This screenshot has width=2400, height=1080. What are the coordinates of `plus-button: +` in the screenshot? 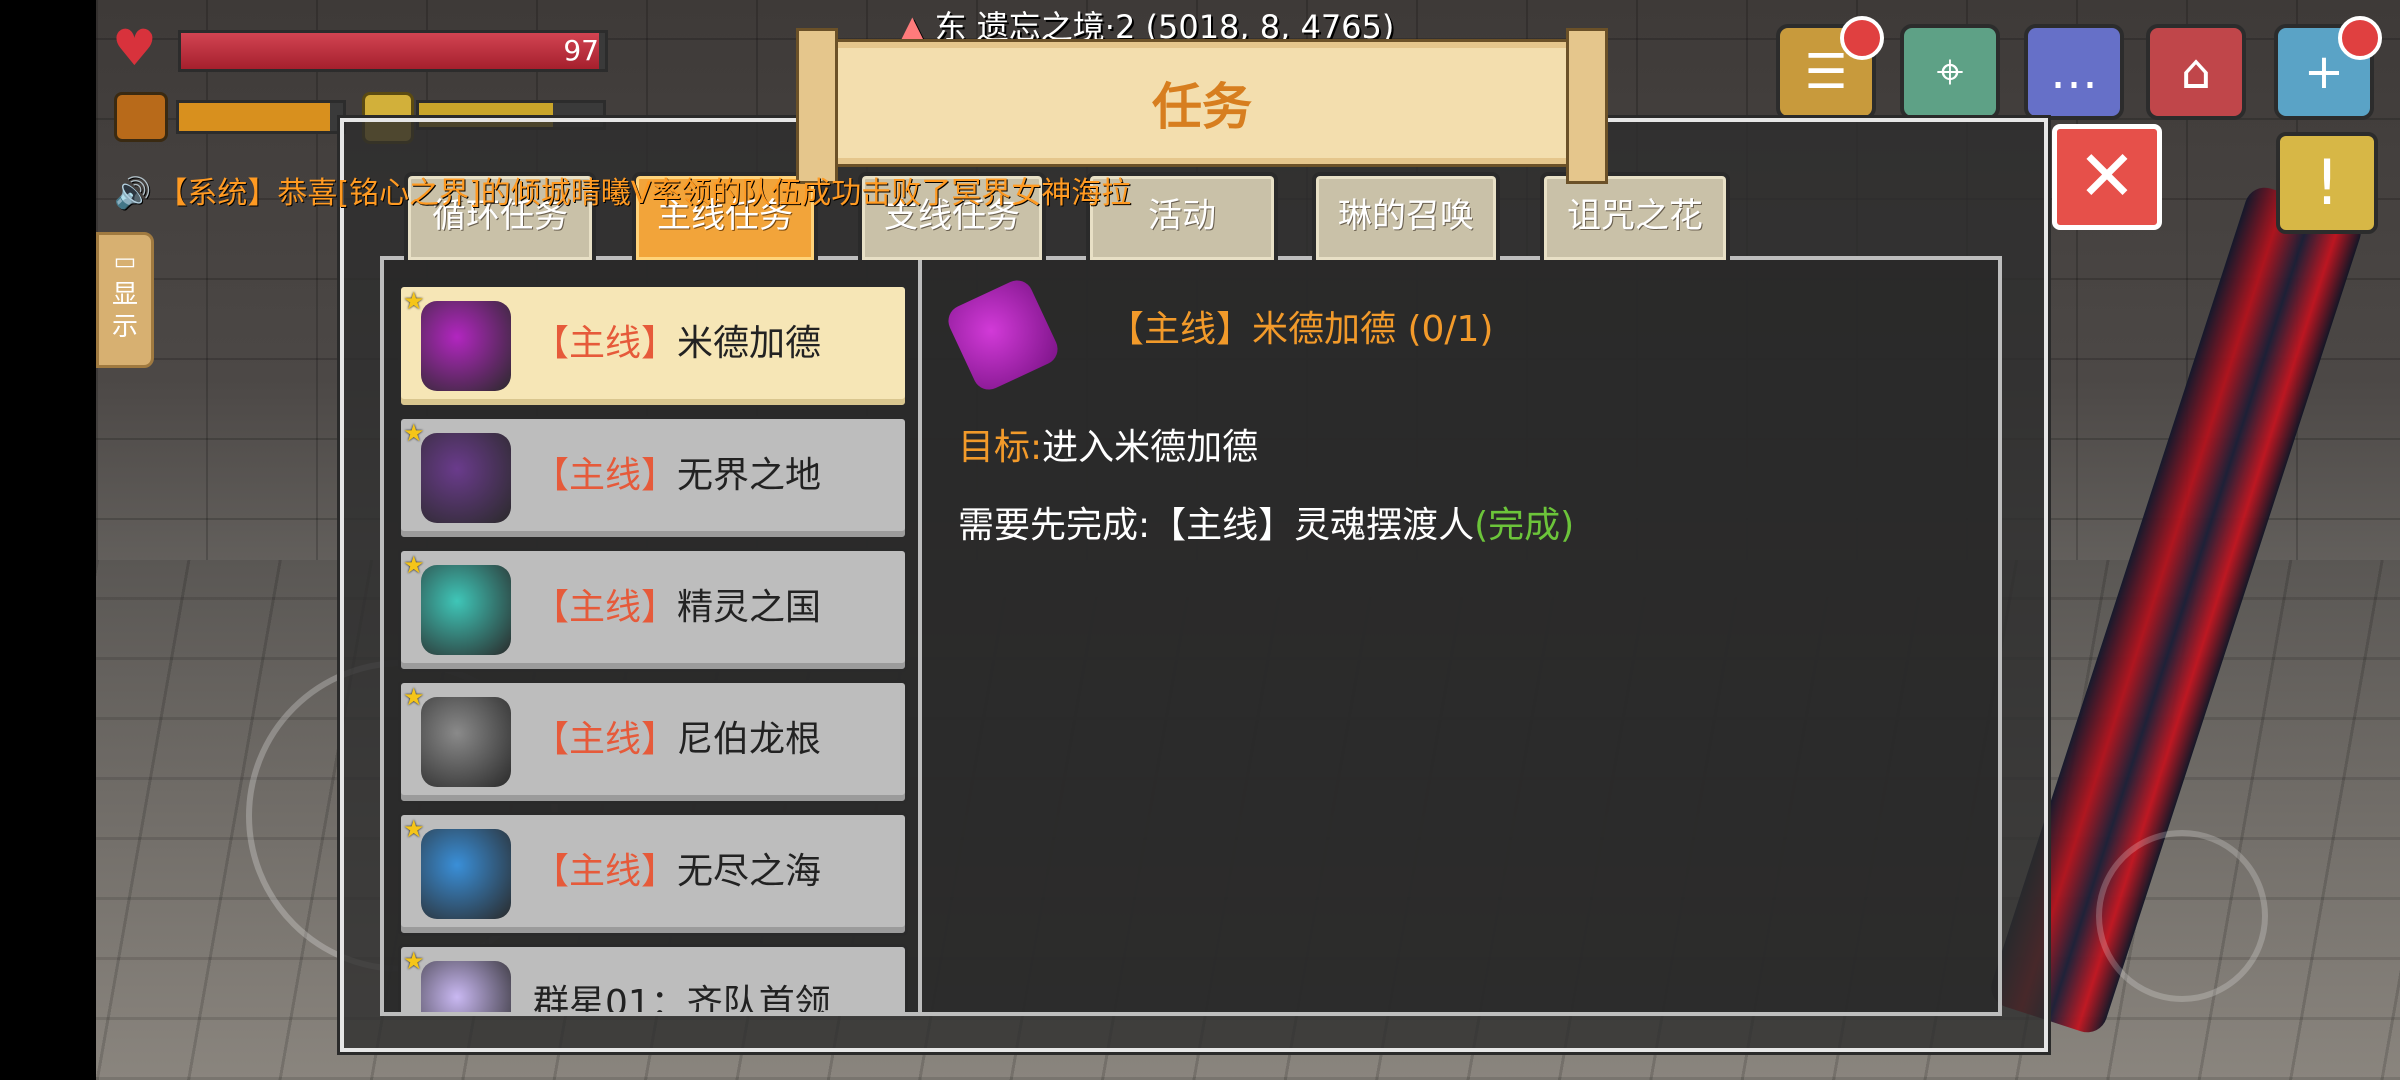 It's located at (2328, 68).